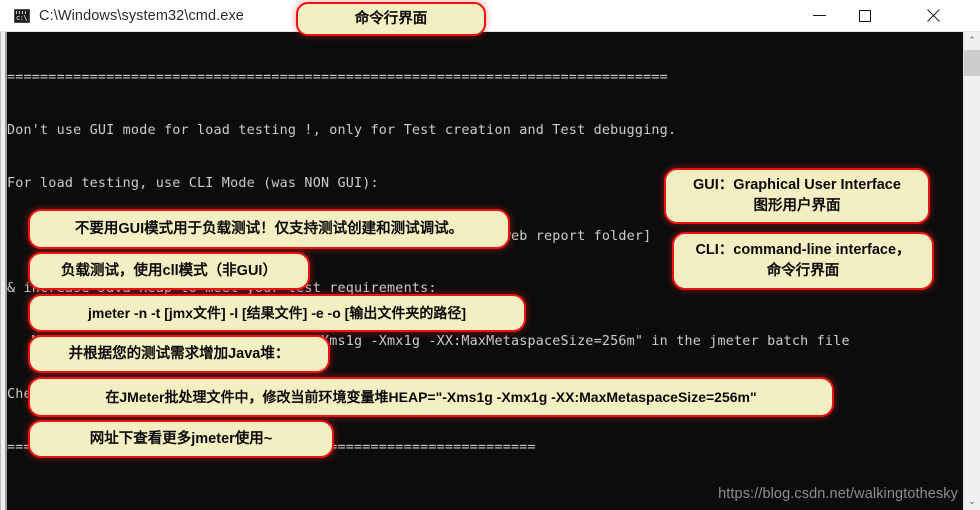 The image size is (980, 510). I want to click on cmd-console-icon, so click(22, 15).